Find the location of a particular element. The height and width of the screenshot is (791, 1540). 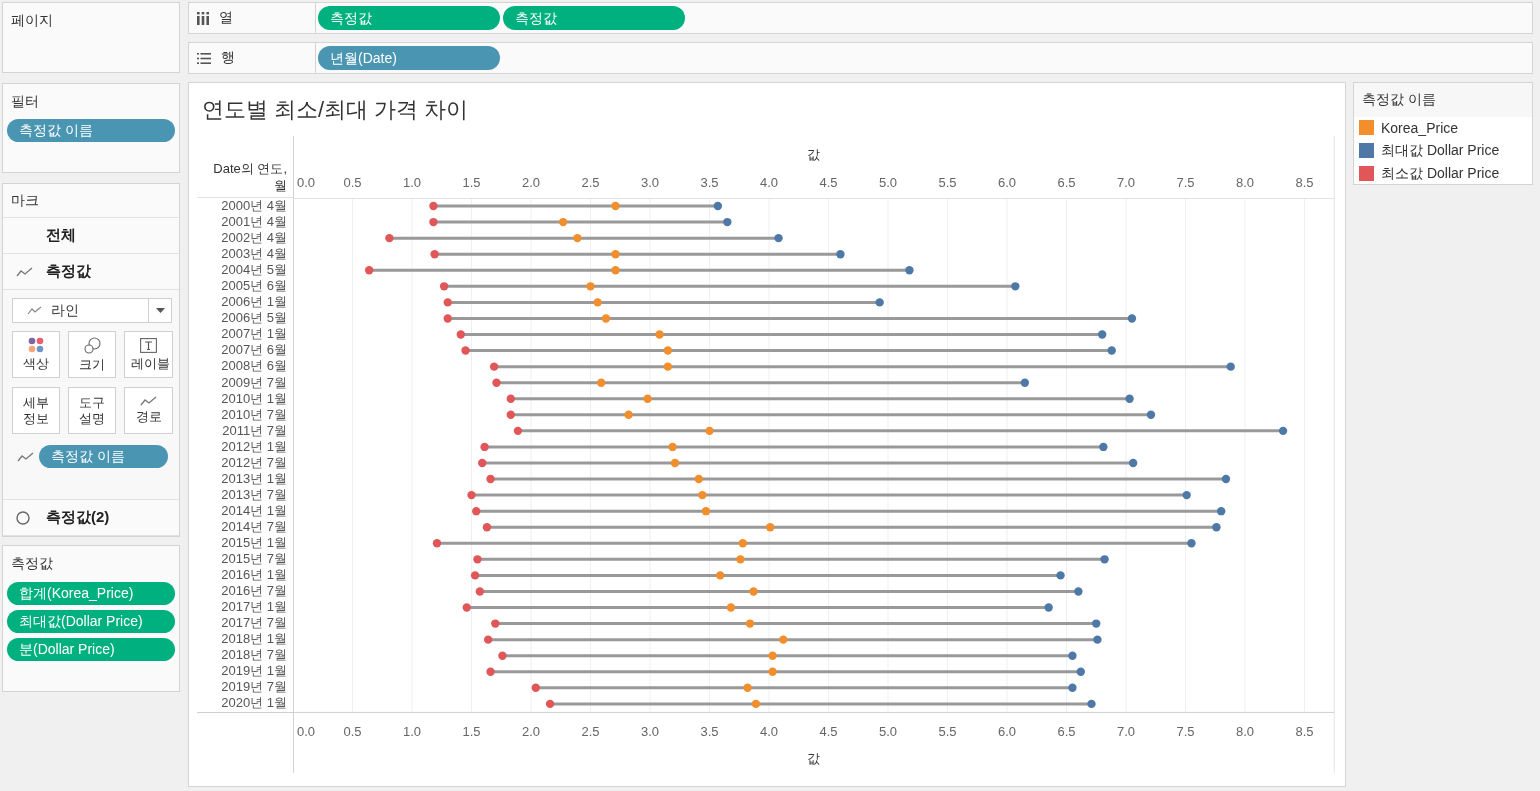

category-label: 2012년 7월 is located at coordinates (254, 462).